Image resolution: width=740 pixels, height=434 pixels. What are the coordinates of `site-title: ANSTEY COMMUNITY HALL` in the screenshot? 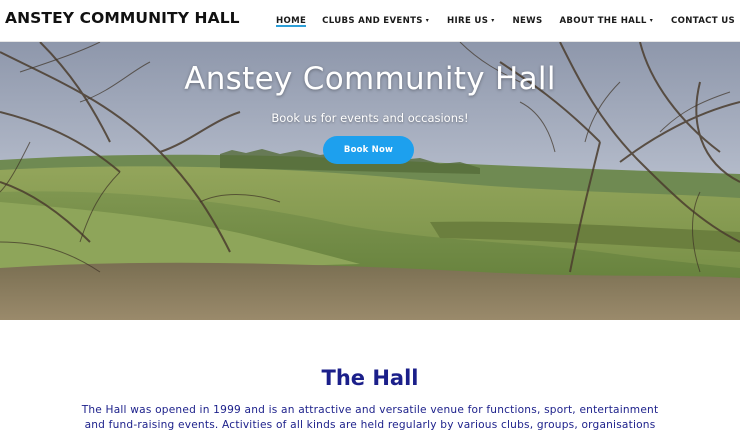 It's located at (122, 18).